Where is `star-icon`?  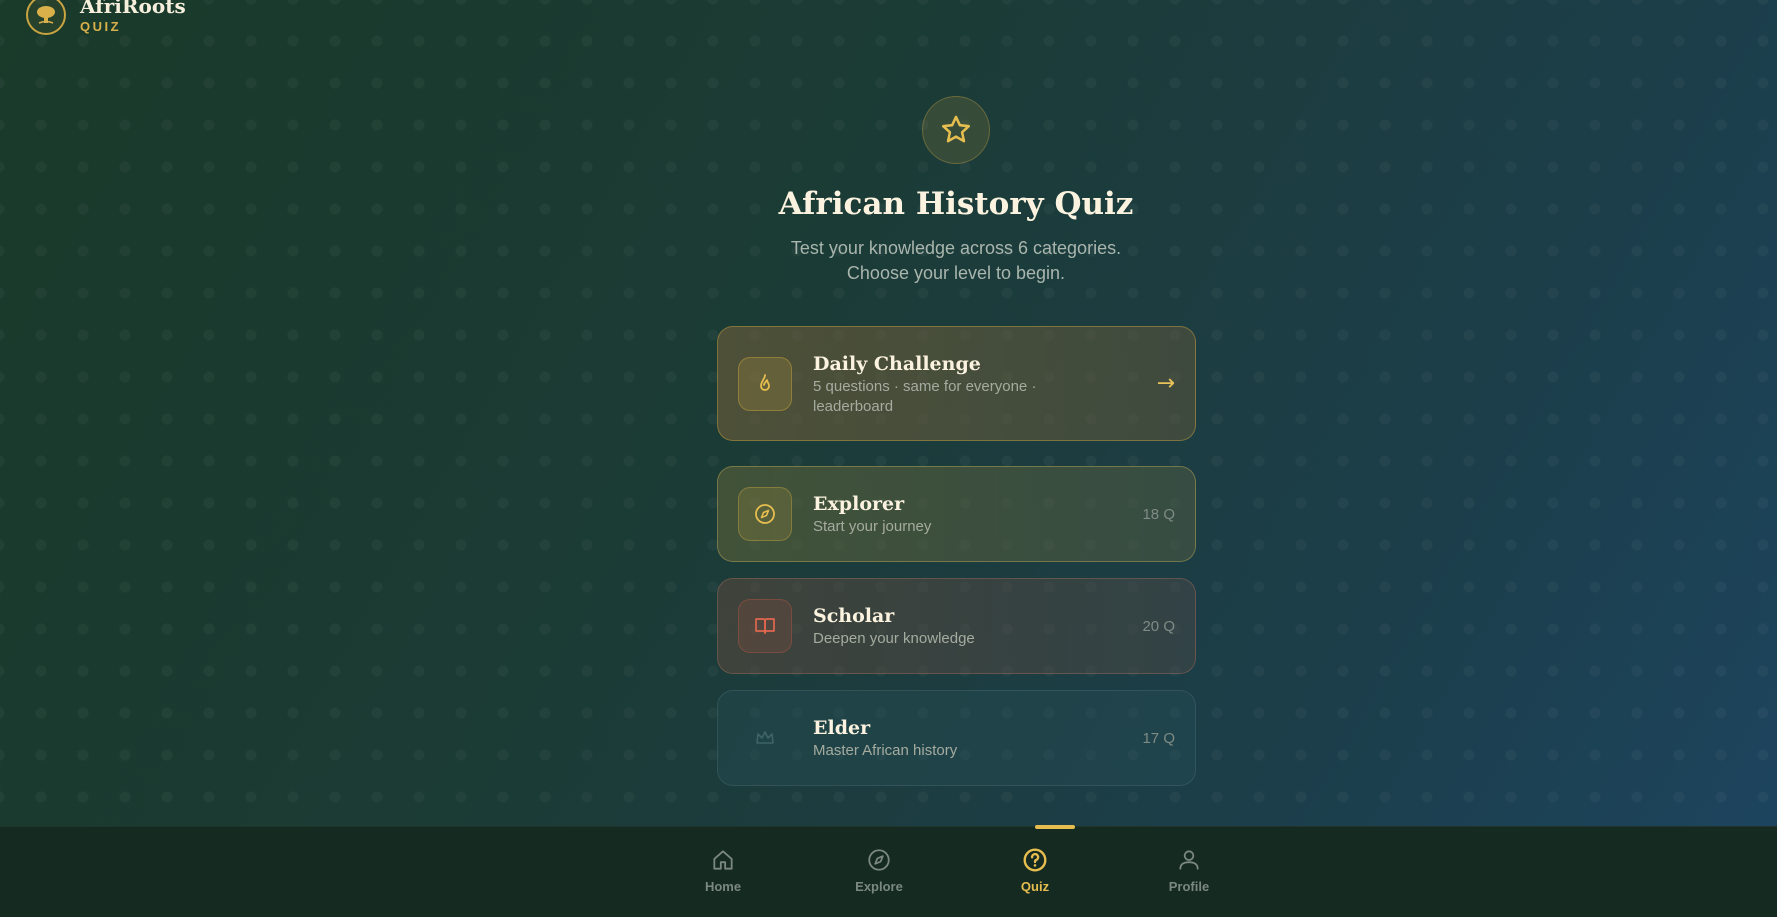
star-icon is located at coordinates (956, 130).